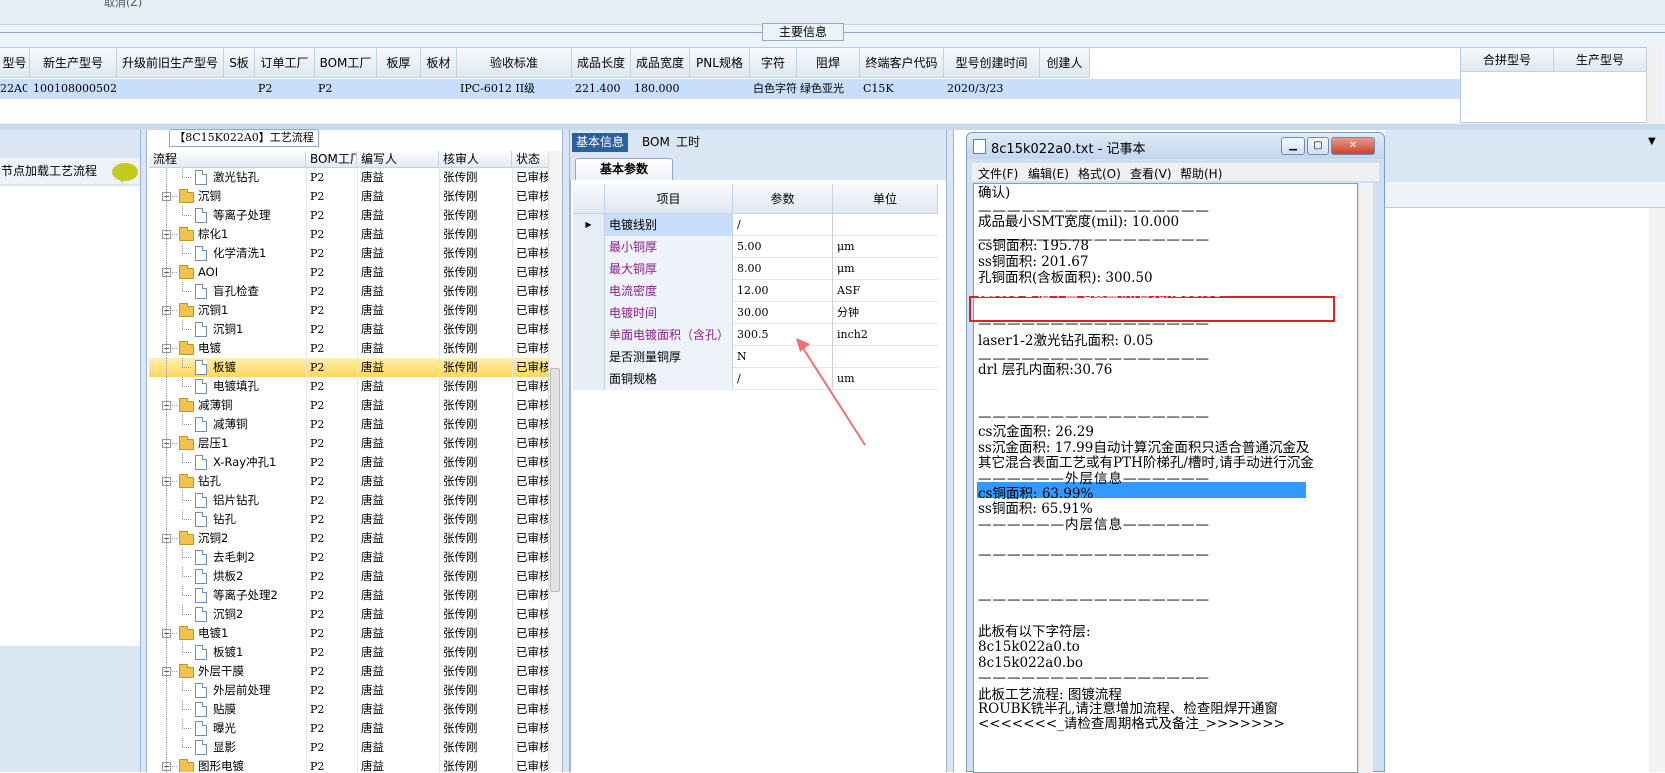 This screenshot has height=773, width=1665. Describe the element at coordinates (349, 196) in the screenshot. I see `process-row: −沉铜P2唐益张传刚已审核` at that location.